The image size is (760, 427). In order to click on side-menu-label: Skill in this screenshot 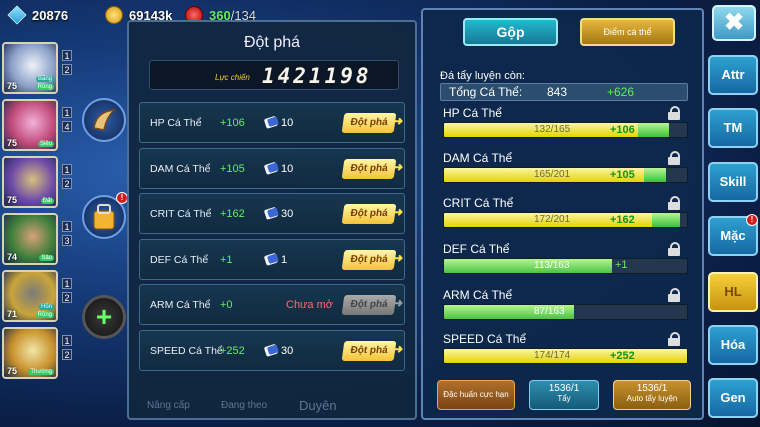, I will do `click(733, 181)`.